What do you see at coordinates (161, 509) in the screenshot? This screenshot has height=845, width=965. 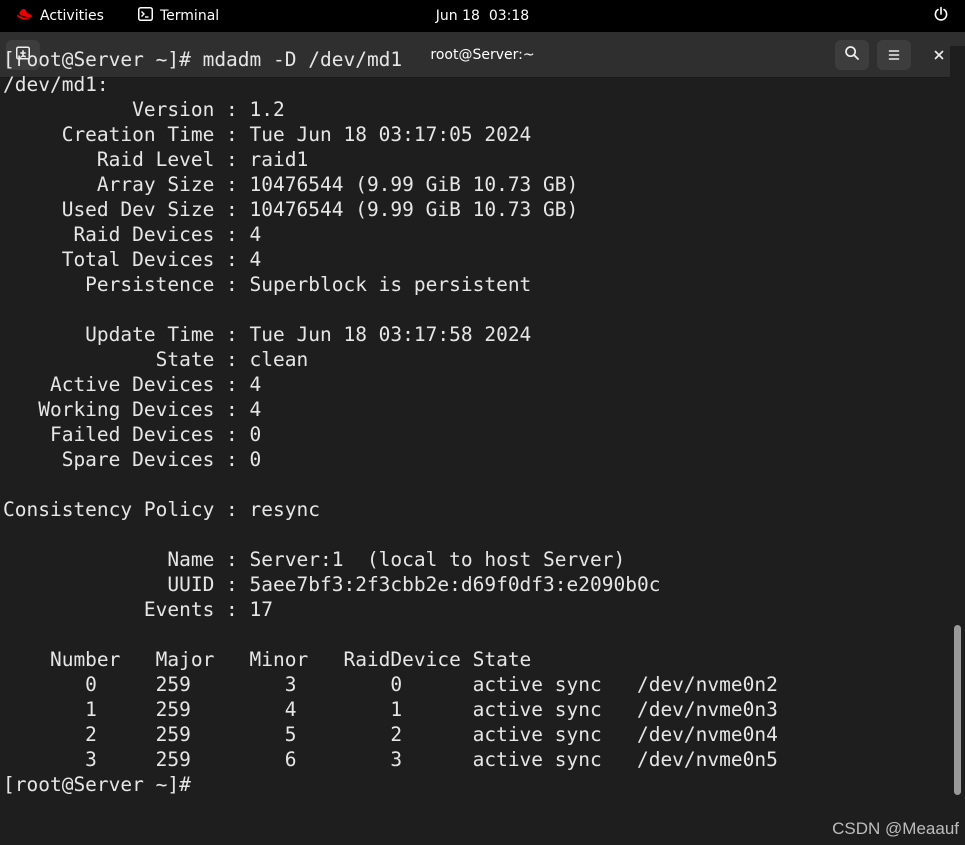 I see `terminal-line: Consistency Policy : resync` at bounding box center [161, 509].